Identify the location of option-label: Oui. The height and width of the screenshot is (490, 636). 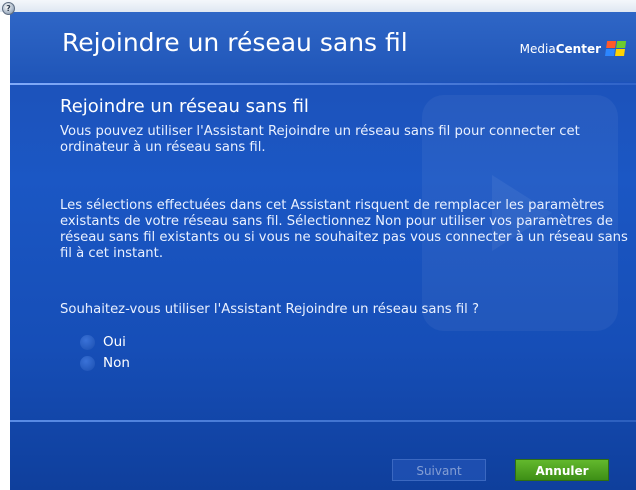
(114, 342).